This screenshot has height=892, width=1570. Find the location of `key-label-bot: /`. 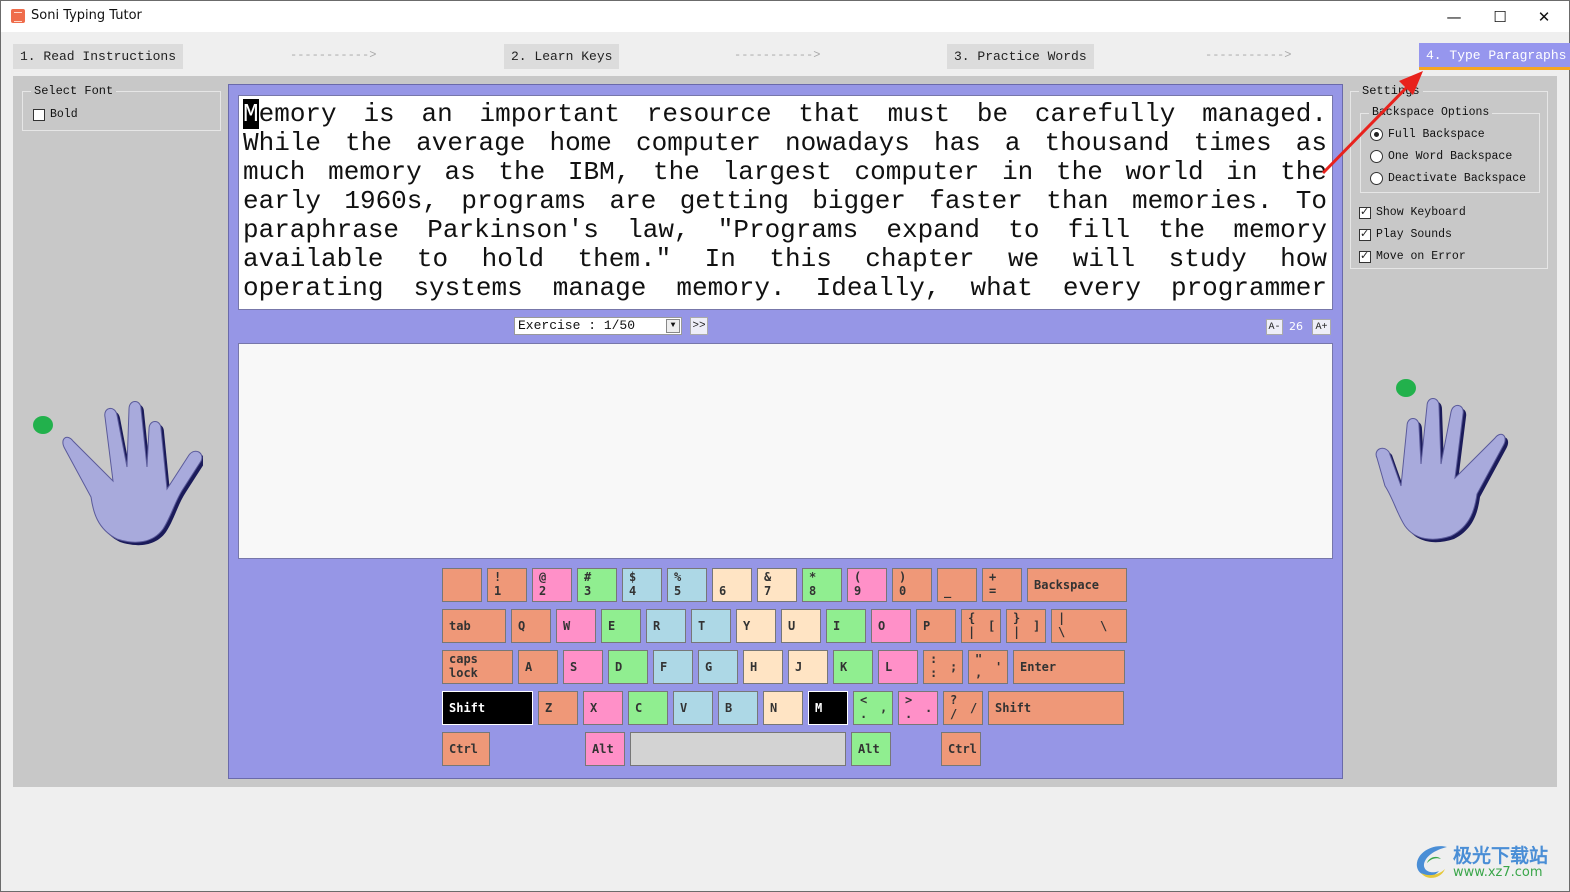

key-label-bot: / is located at coordinates (954, 714).